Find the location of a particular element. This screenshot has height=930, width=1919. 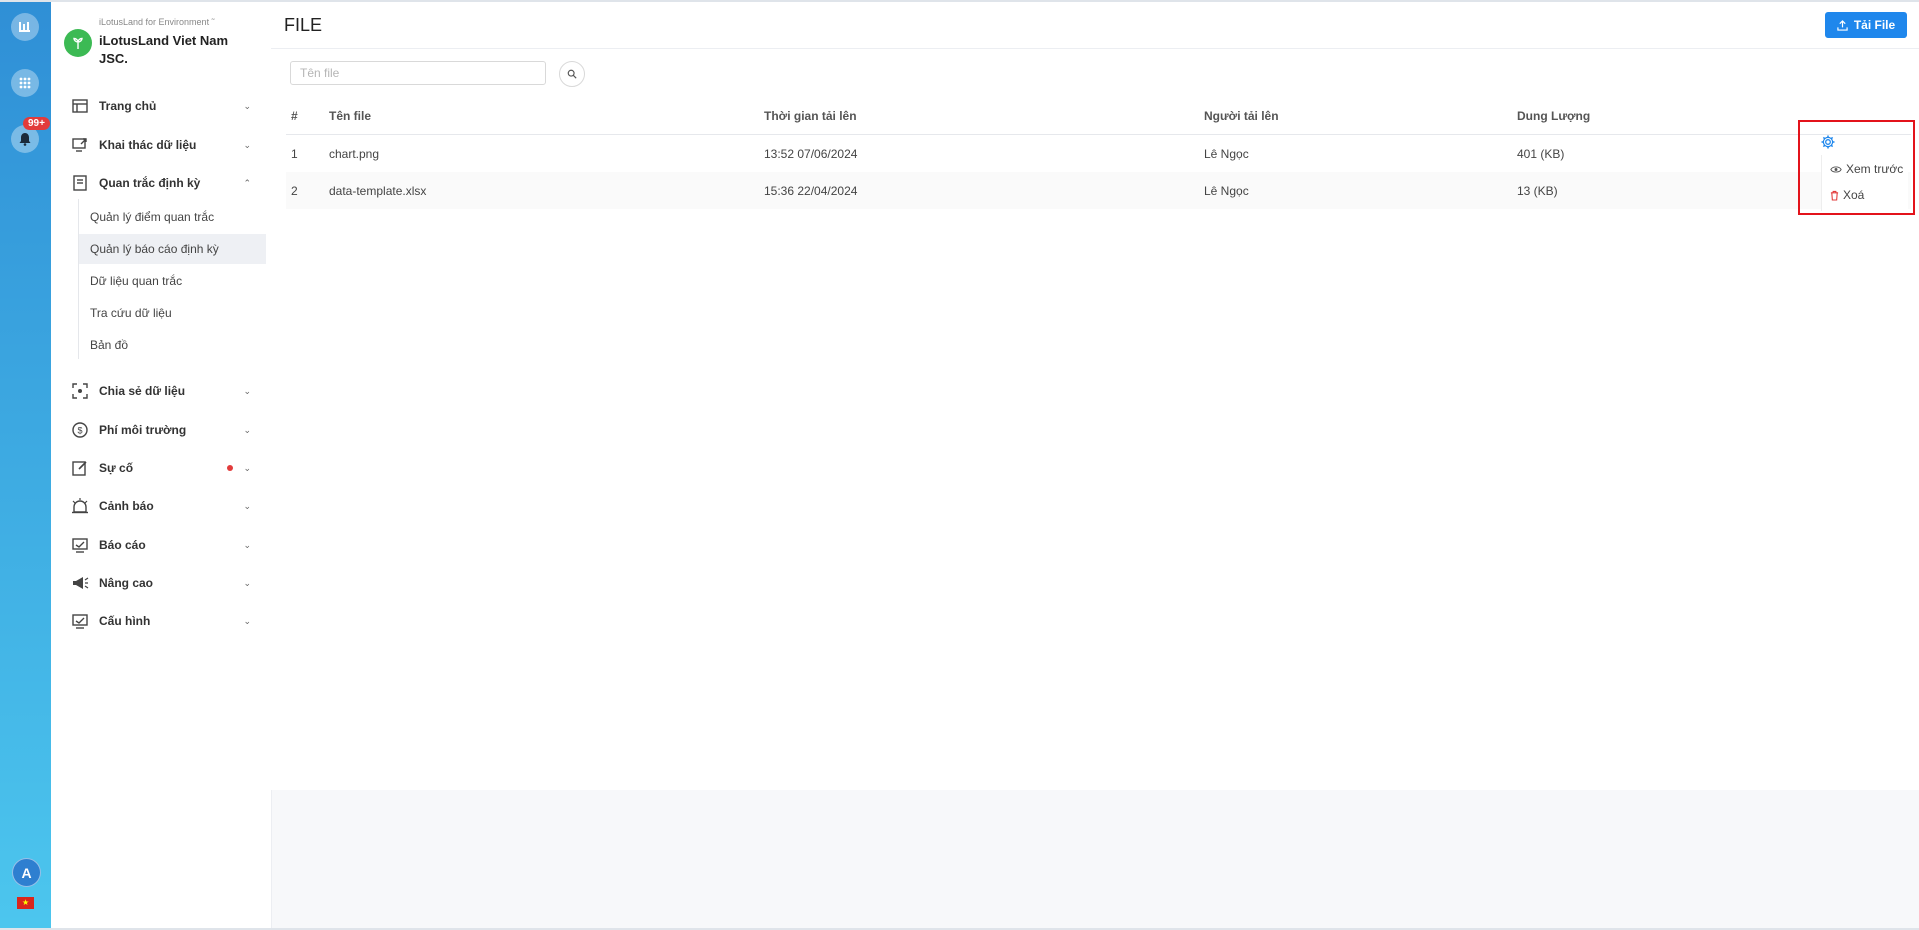

sidebar-item-label: Cấu hình is located at coordinates (125, 621).